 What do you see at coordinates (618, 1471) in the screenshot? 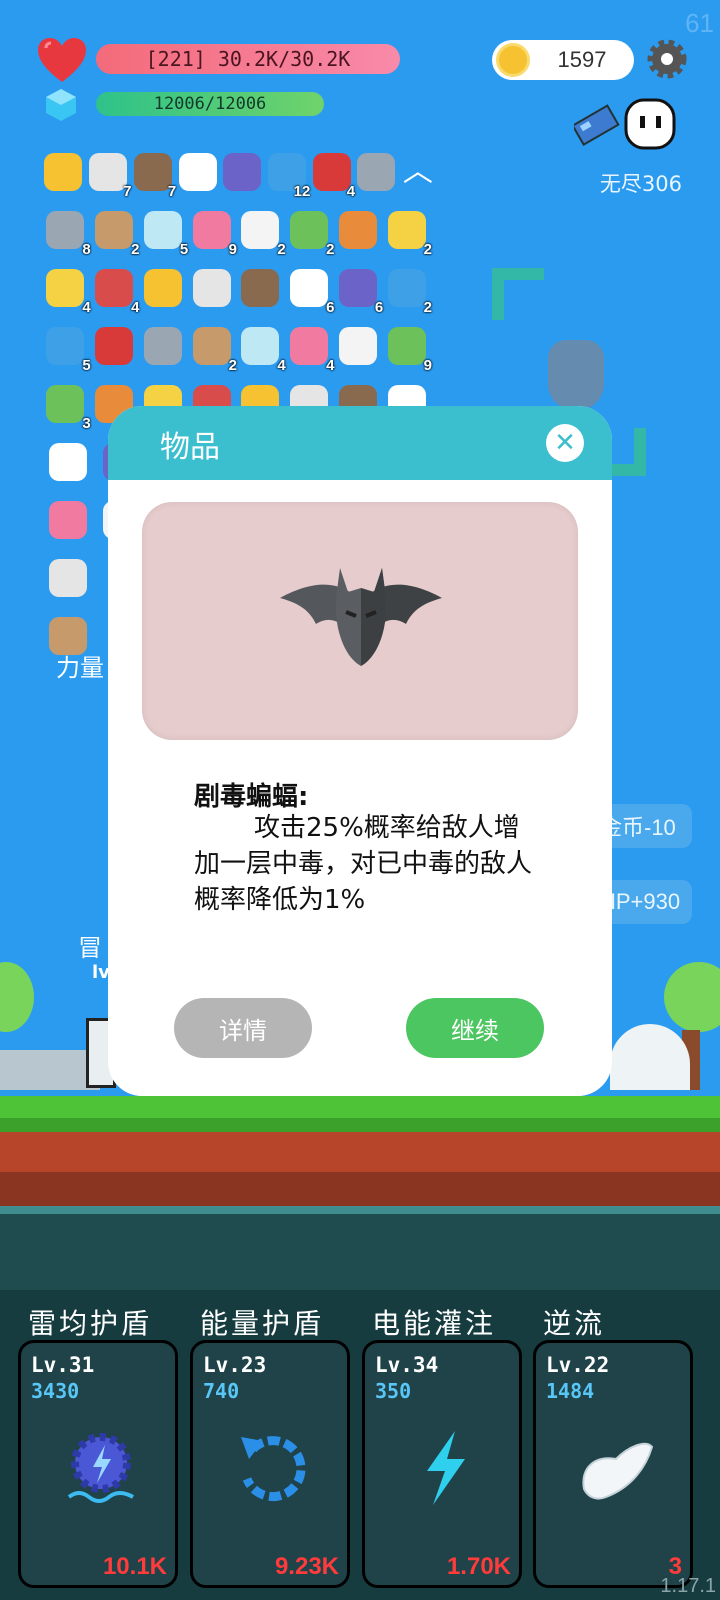
I see `wing-icon` at bounding box center [618, 1471].